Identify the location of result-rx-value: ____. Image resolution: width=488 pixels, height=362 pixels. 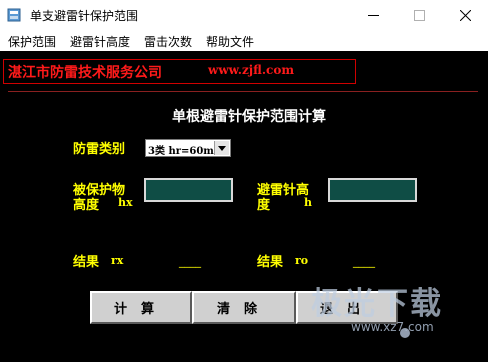
(190, 261).